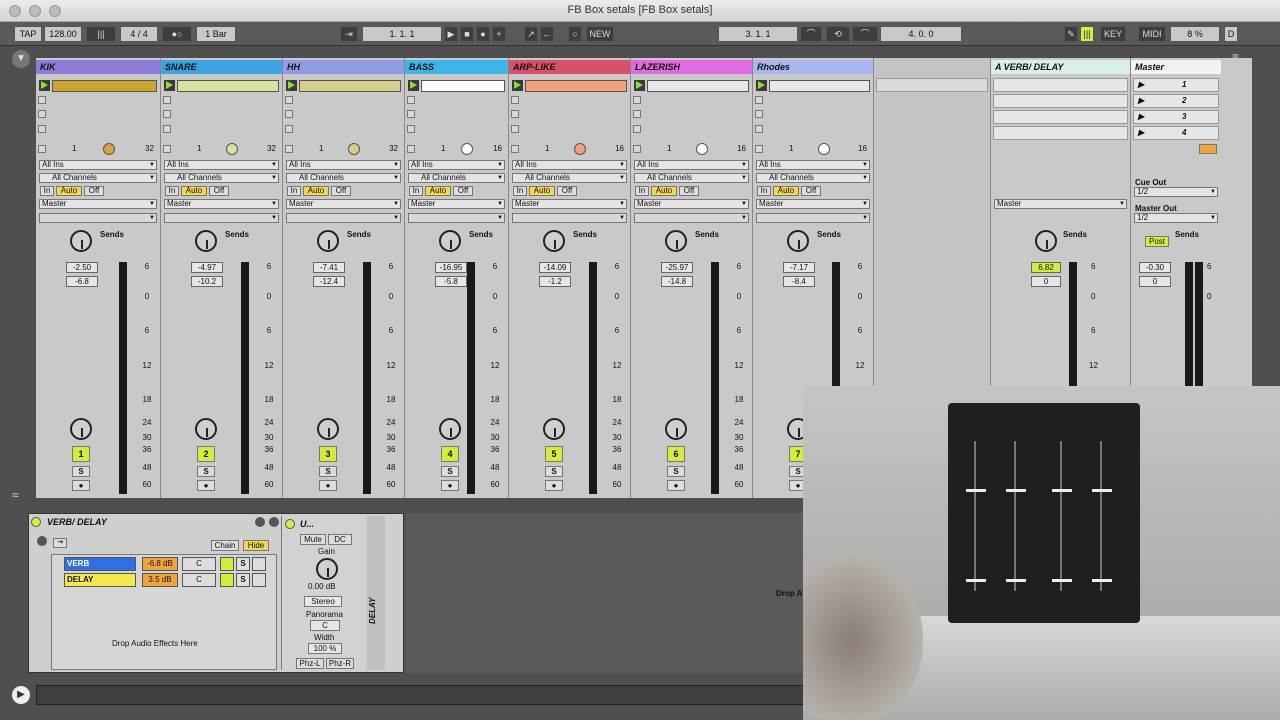 The width and height of the screenshot is (1280, 720). I want to click on punch-in-icon: ⌒, so click(811, 34).